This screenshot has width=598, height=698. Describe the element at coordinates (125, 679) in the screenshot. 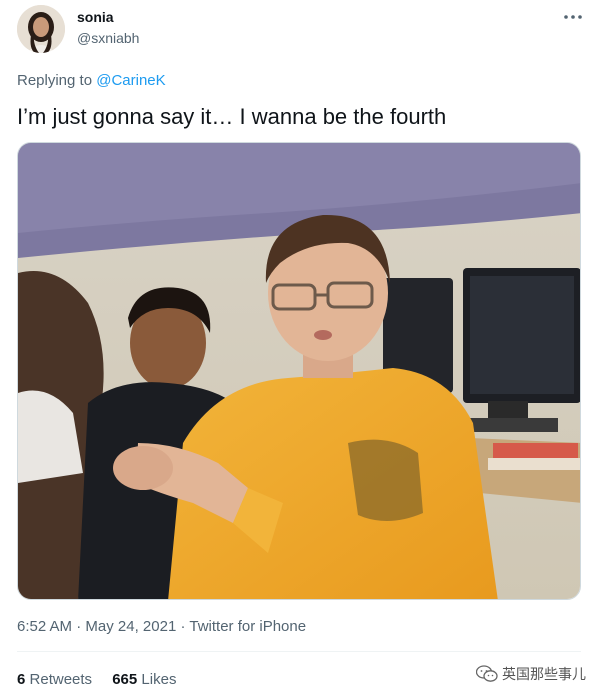

I see `likes-count: 665` at that location.